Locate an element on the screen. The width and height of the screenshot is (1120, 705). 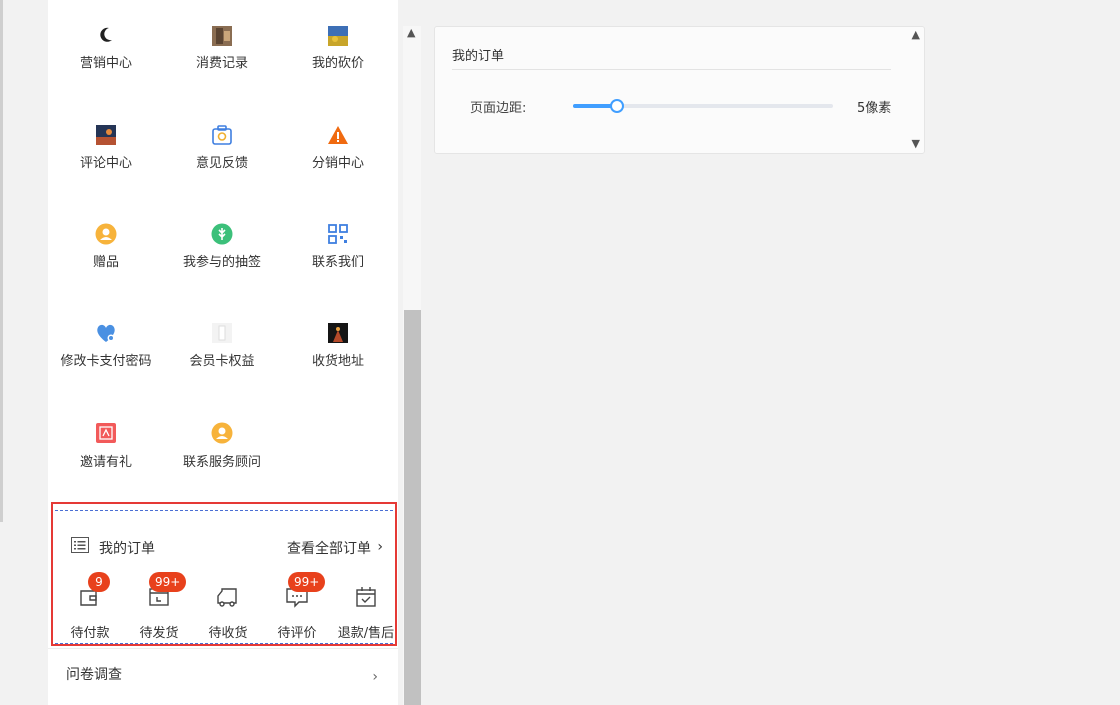
grid-item-marketing: 营销中心 is located at coordinates (106, 45).